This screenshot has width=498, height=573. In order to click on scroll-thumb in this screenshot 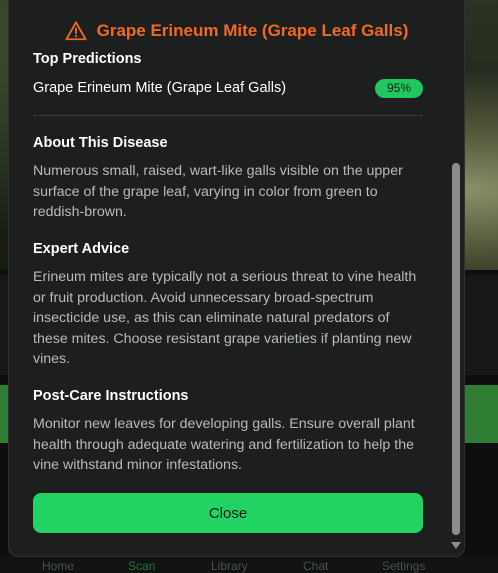, I will do `click(456, 349)`.